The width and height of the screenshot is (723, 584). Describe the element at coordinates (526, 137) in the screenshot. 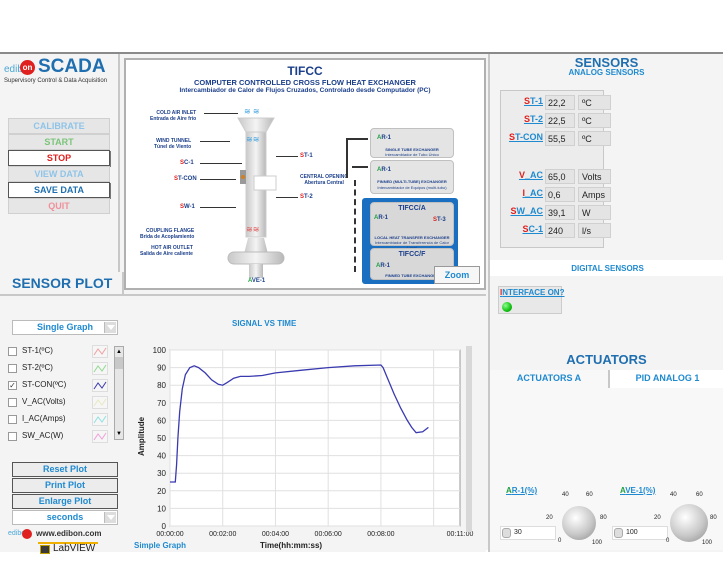

I see `sensor-name-link: ST-CON` at that location.